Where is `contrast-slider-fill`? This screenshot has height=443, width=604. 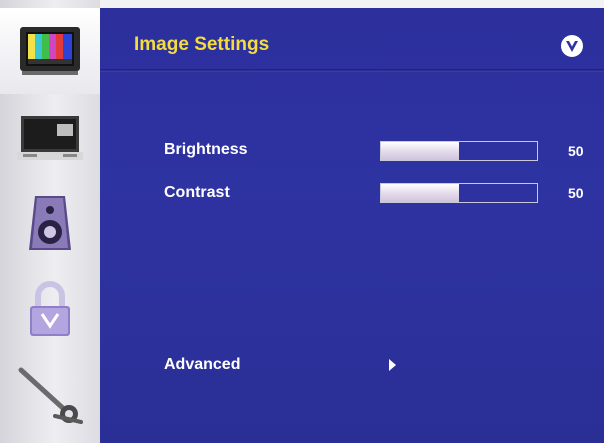
contrast-slider-fill is located at coordinates (420, 193).